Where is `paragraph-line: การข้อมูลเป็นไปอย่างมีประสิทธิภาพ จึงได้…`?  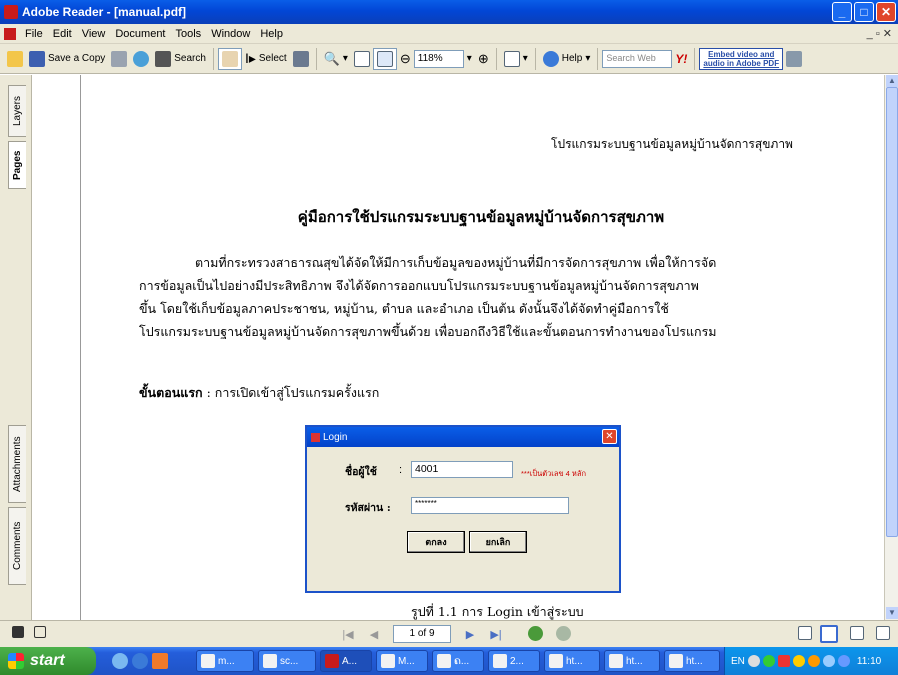
paragraph-line: การข้อมูลเป็นไปอย่างมีประสิทธิภาพ จึงได้… is located at coordinates (419, 285).